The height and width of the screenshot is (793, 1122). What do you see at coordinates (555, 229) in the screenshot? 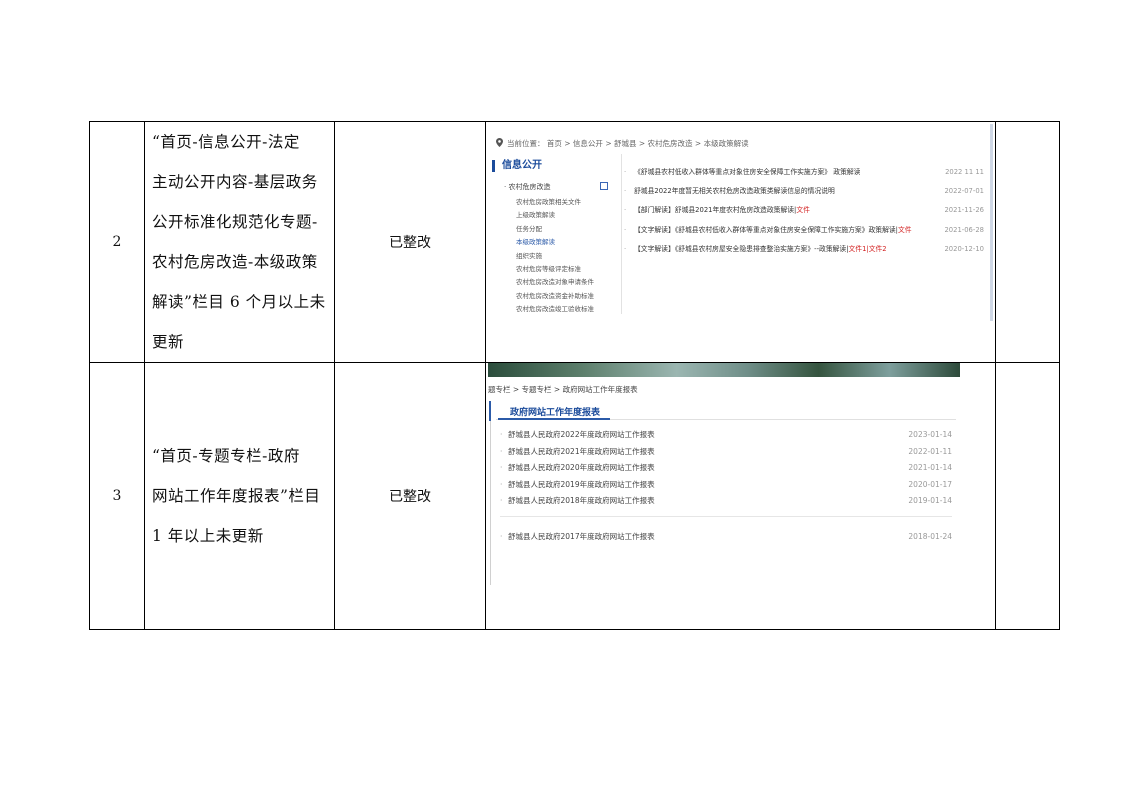
I see `sidebar-item: 任务分配` at bounding box center [555, 229].